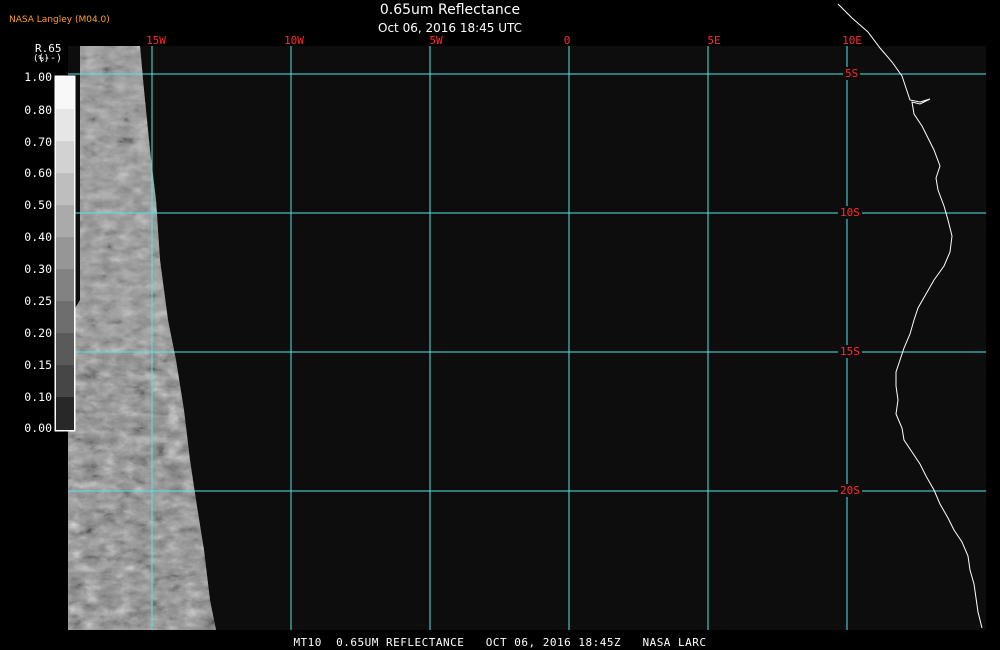  Describe the element at coordinates (38, 333) in the screenshot. I see `colorbar-tick: 0.20` at that location.